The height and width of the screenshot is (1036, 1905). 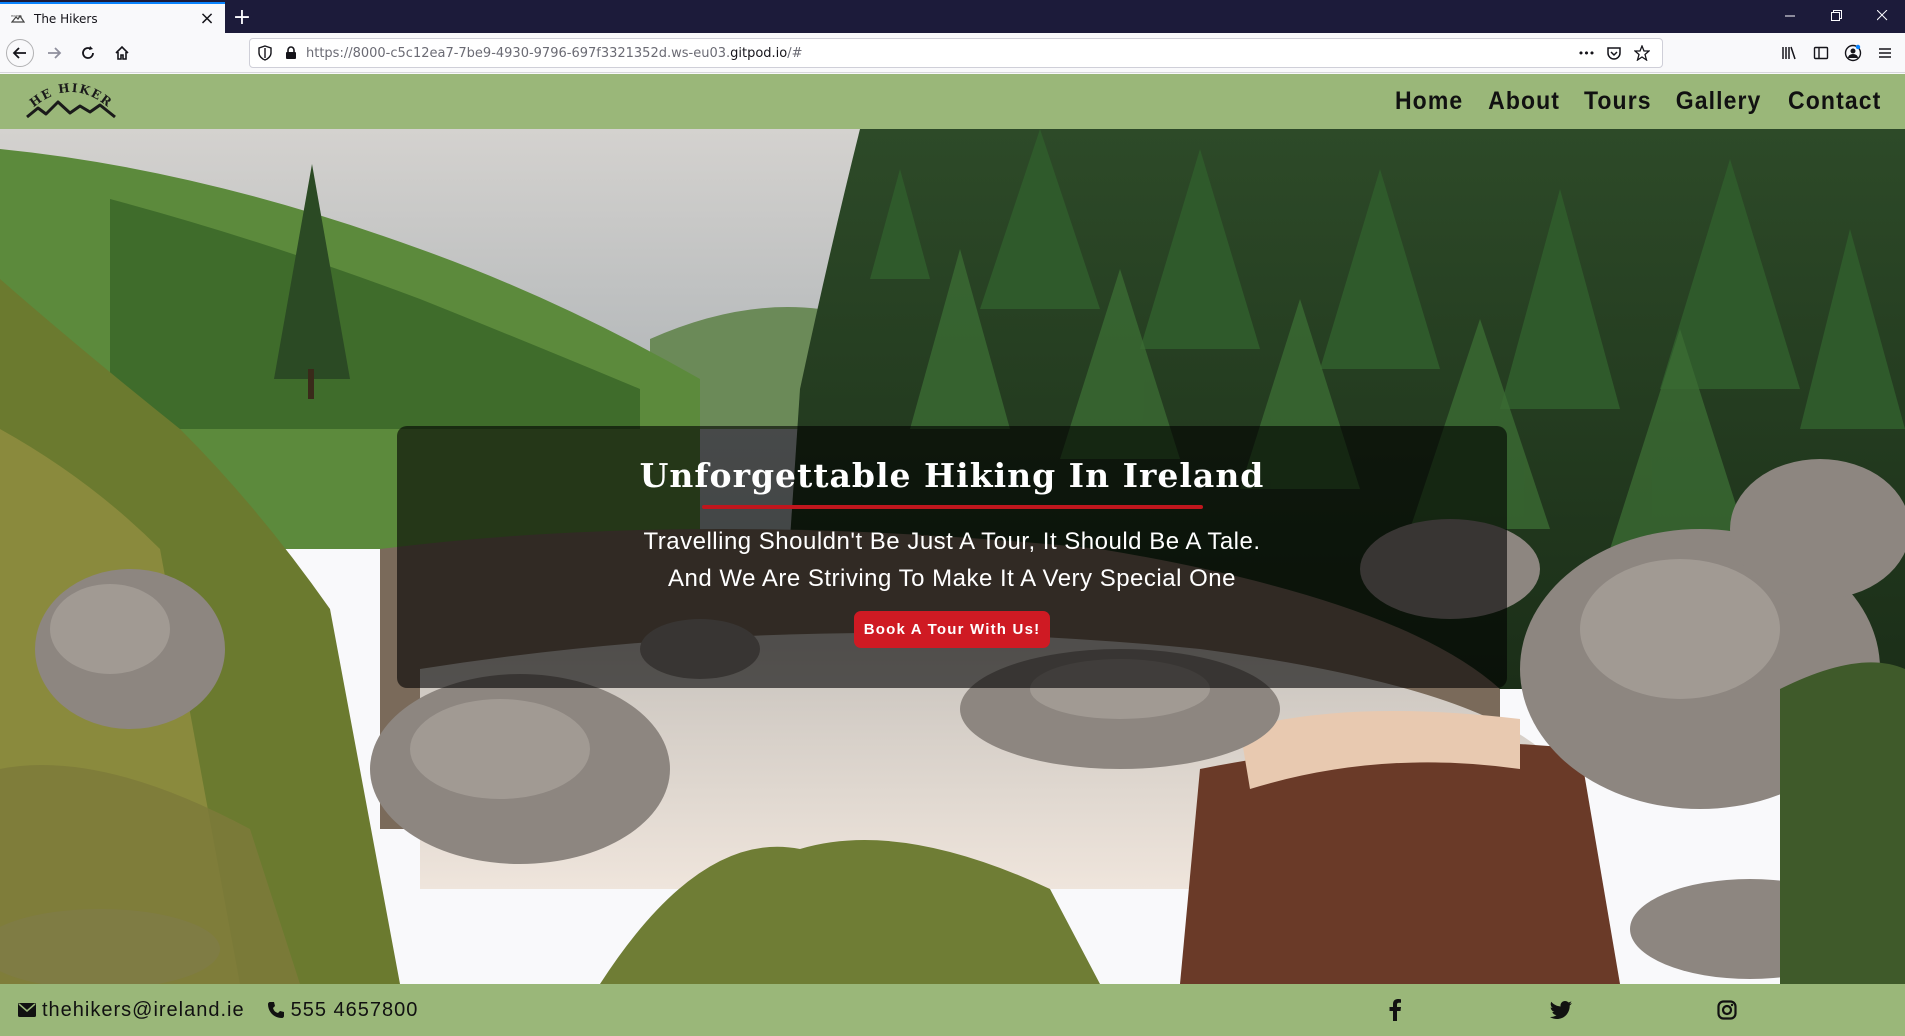 What do you see at coordinates (1789, 53) in the screenshot?
I see `library-icon` at bounding box center [1789, 53].